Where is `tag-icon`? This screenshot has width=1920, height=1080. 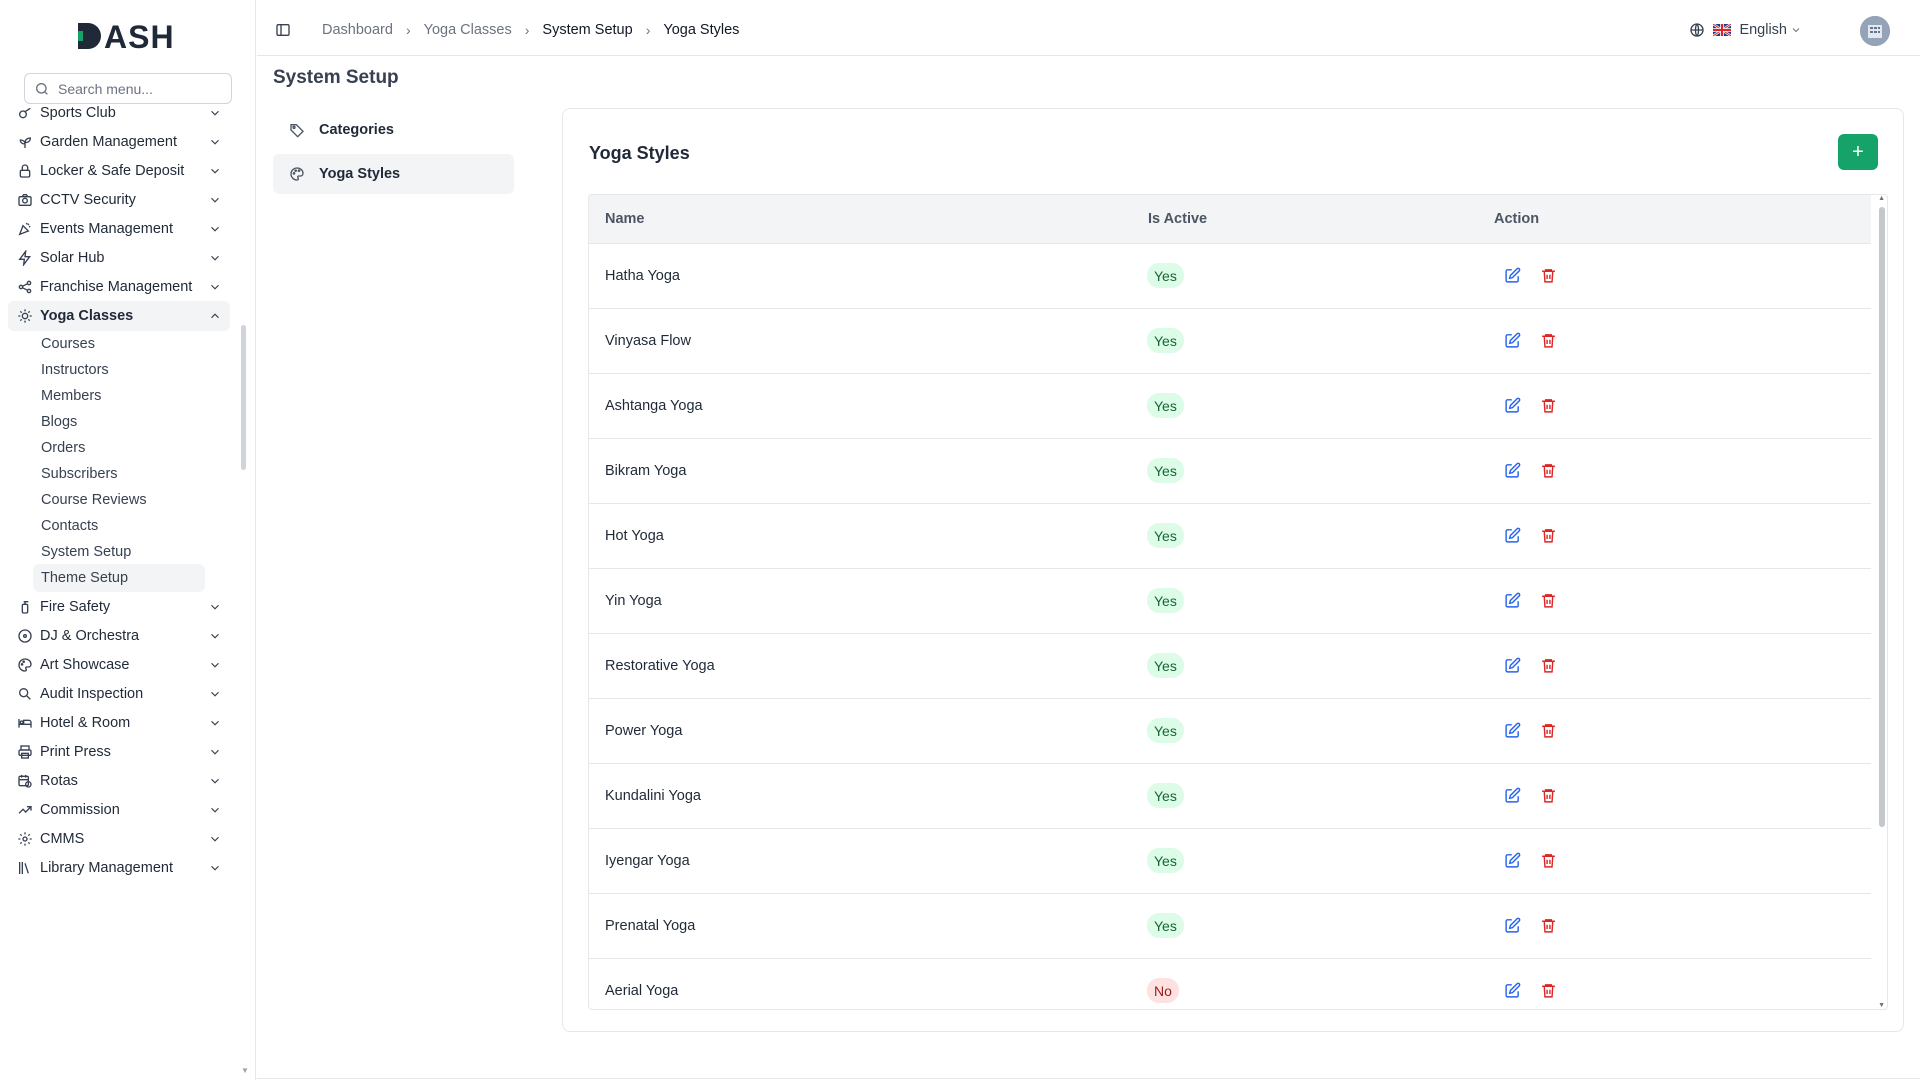 tag-icon is located at coordinates (297, 131).